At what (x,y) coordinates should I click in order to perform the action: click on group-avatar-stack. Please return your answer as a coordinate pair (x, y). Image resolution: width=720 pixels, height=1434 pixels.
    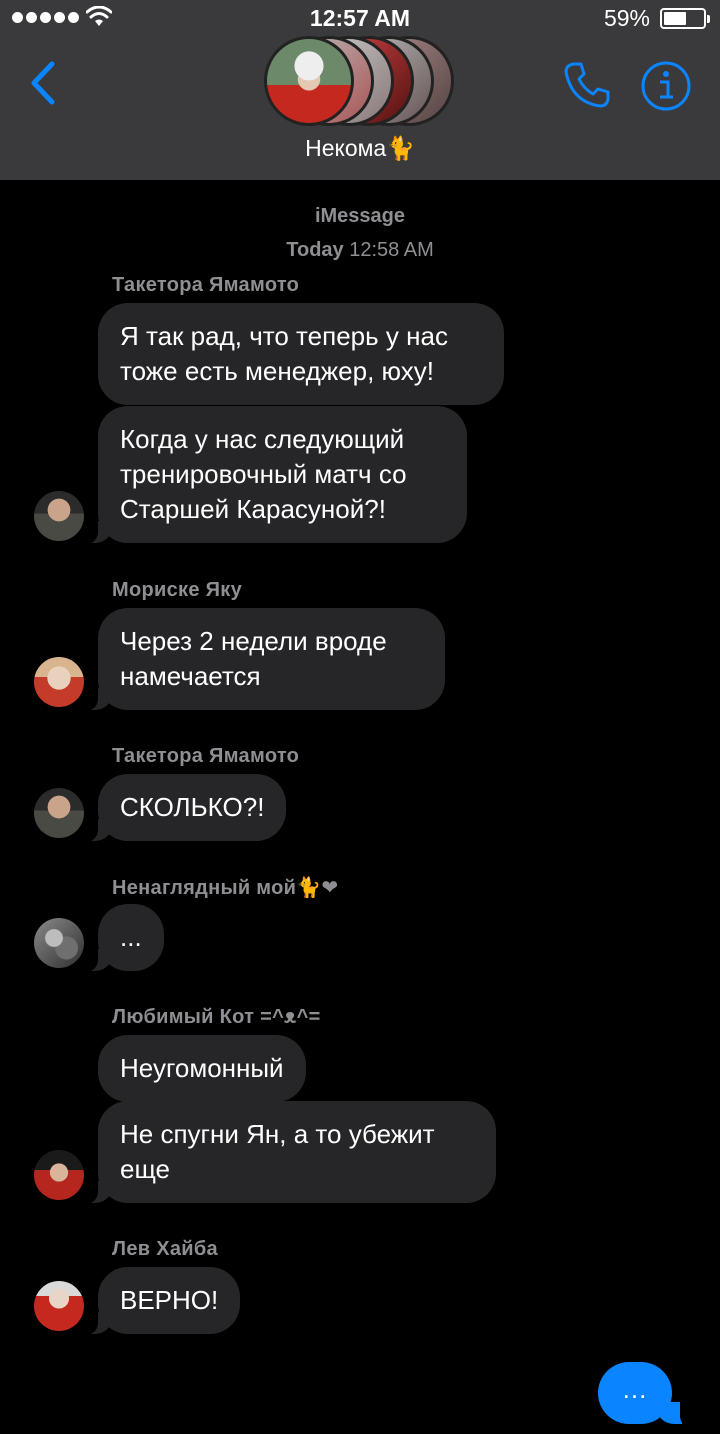
    Looking at the image, I should click on (360, 81).